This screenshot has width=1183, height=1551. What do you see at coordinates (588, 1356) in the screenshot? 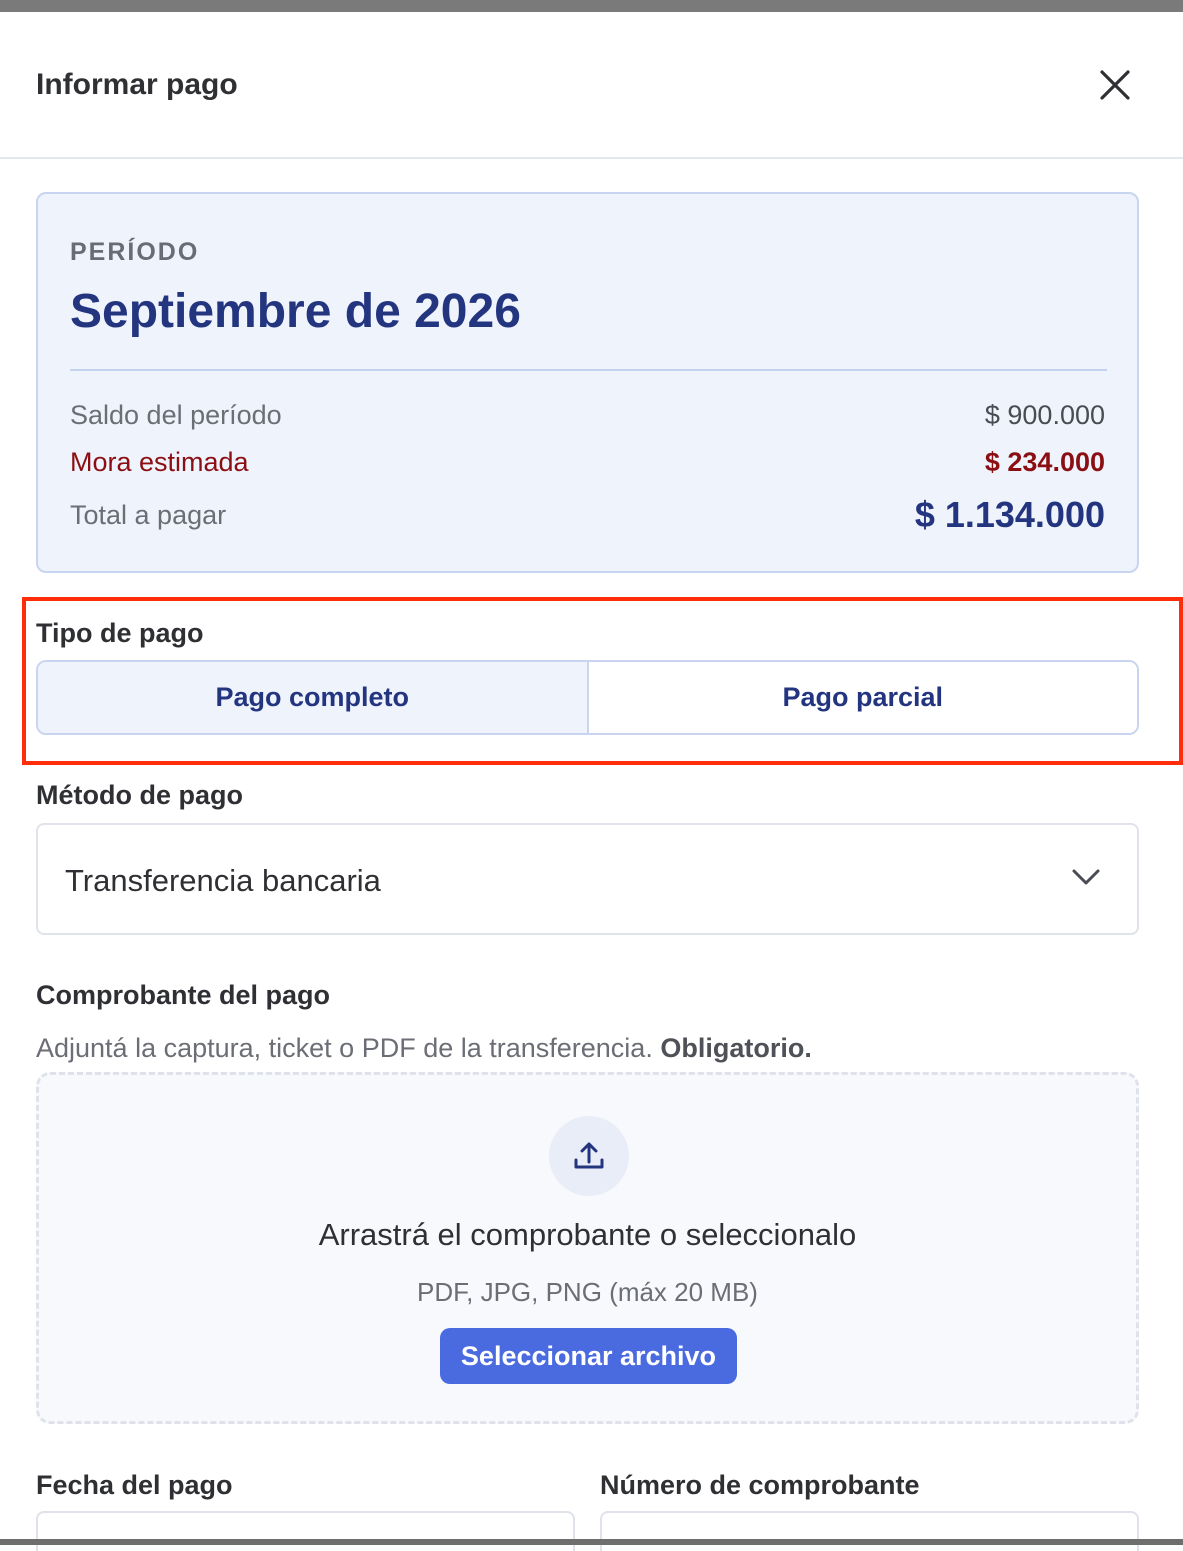
I see `select-file-button: Seleccionar archivo` at bounding box center [588, 1356].